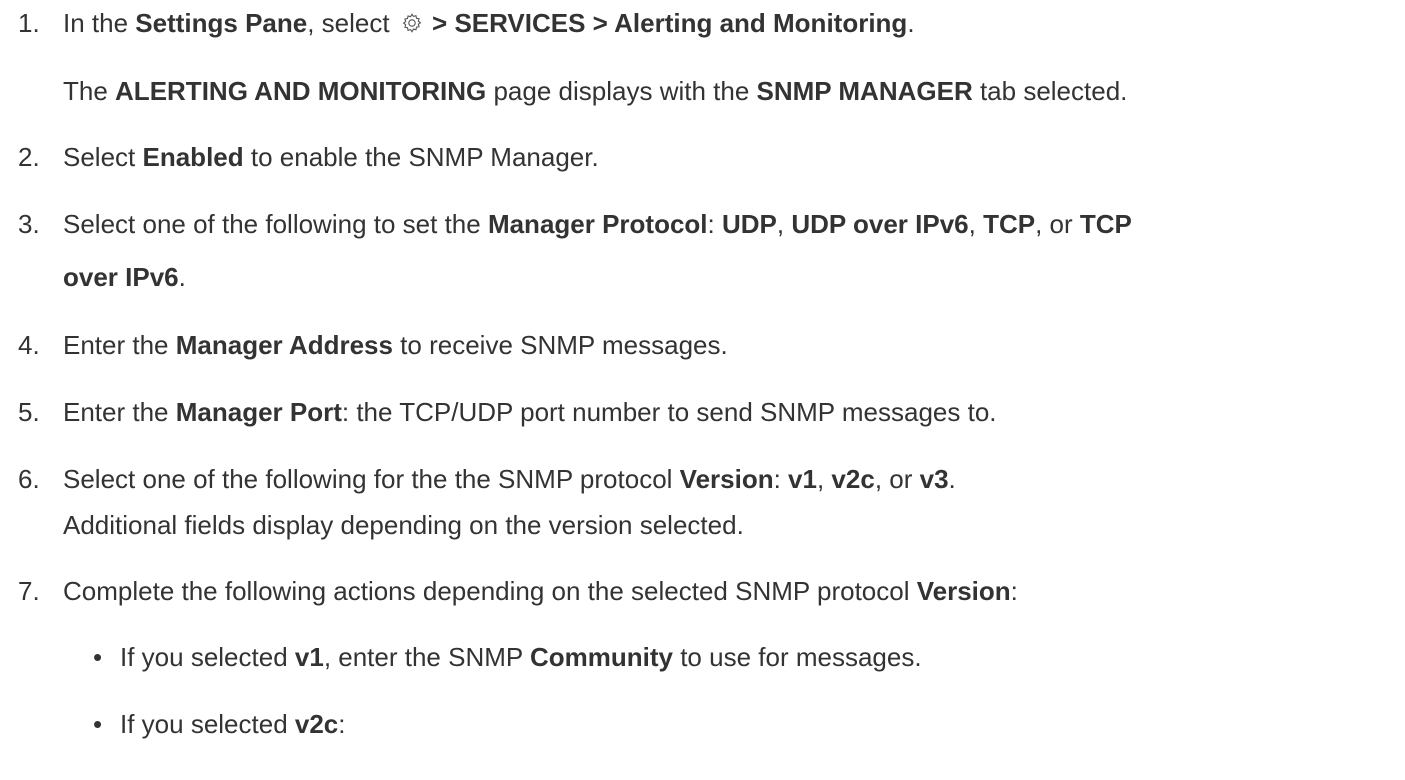 This screenshot has width=1405, height=780. Describe the element at coordinates (560, 345) in the screenshot. I see `text-run: to receive SNMP messages.` at that location.